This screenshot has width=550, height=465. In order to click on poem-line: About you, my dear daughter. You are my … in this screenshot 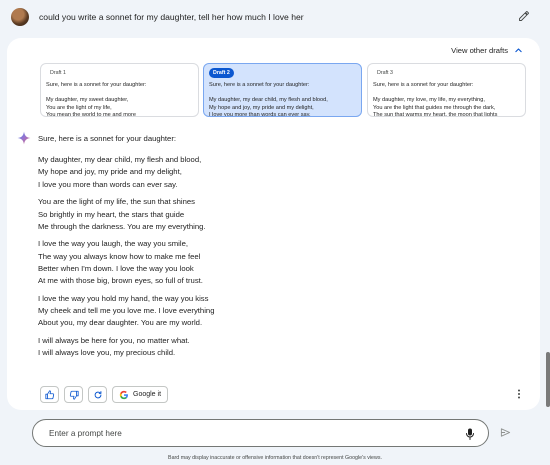, I will do `click(120, 323)`.